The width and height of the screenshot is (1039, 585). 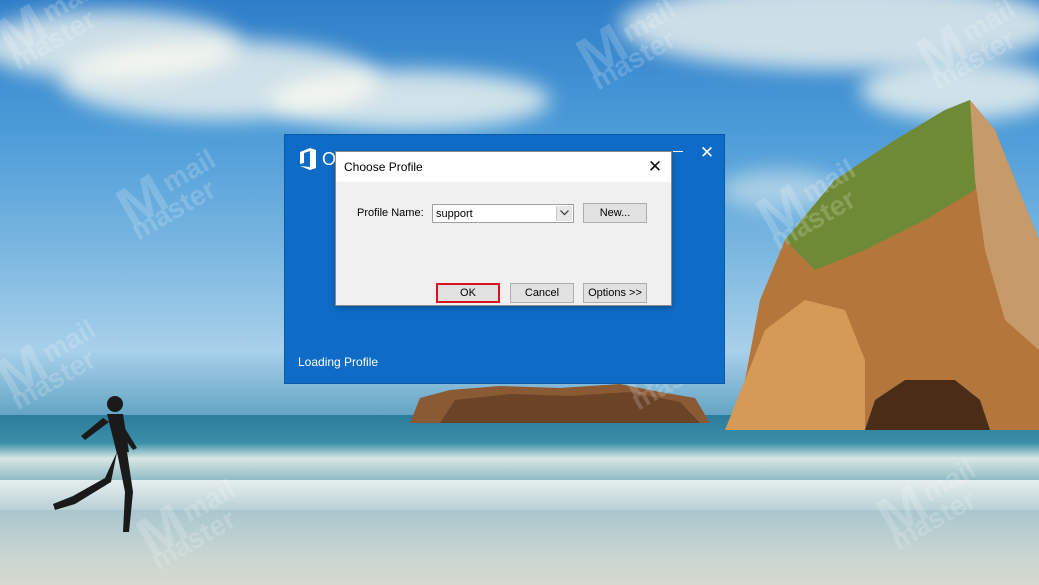 I want to click on dialog-titlebar: Choose Profile ✕, so click(x=503, y=167).